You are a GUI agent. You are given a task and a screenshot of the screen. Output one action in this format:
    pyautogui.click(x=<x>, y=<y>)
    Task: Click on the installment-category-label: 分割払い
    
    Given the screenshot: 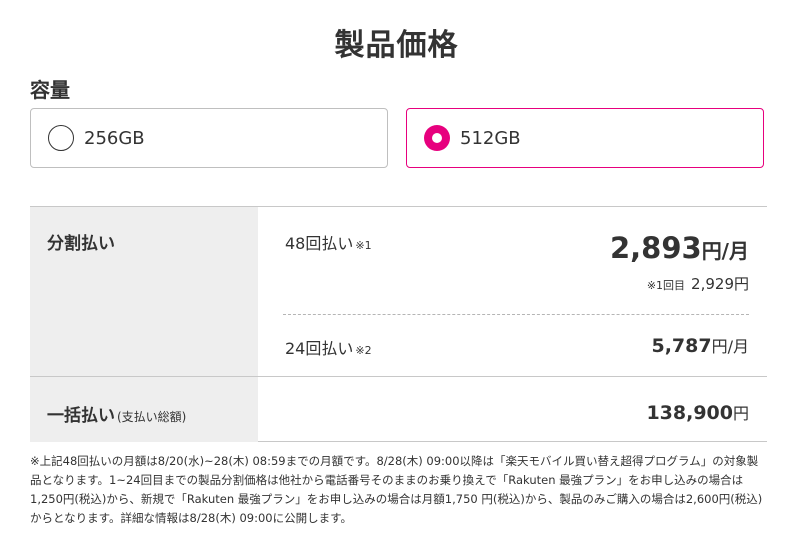 What is the action you would take?
    pyautogui.click(x=81, y=244)
    